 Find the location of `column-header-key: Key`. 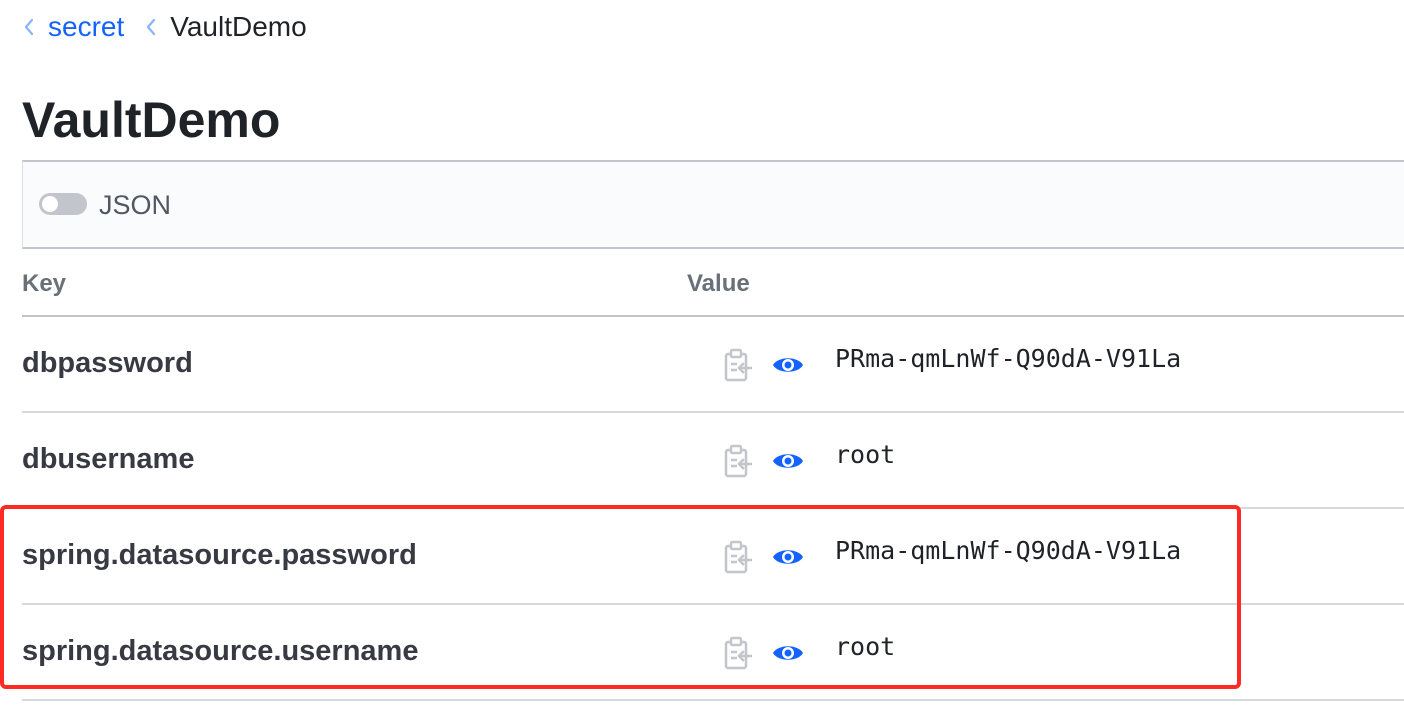

column-header-key: Key is located at coordinates (44, 283).